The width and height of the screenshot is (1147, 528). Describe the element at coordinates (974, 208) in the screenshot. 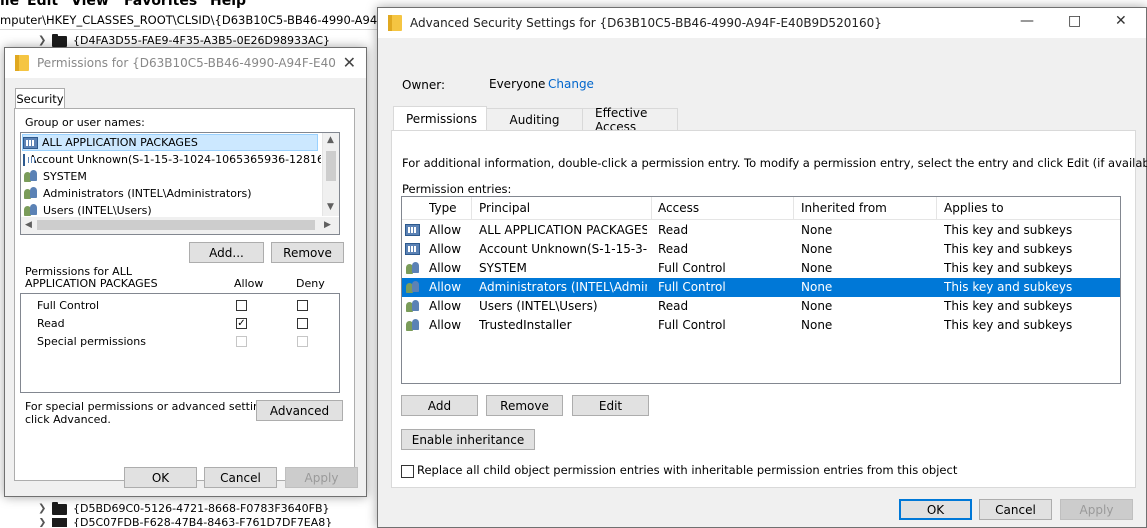

I see `column-header-applies: Applies to` at that location.